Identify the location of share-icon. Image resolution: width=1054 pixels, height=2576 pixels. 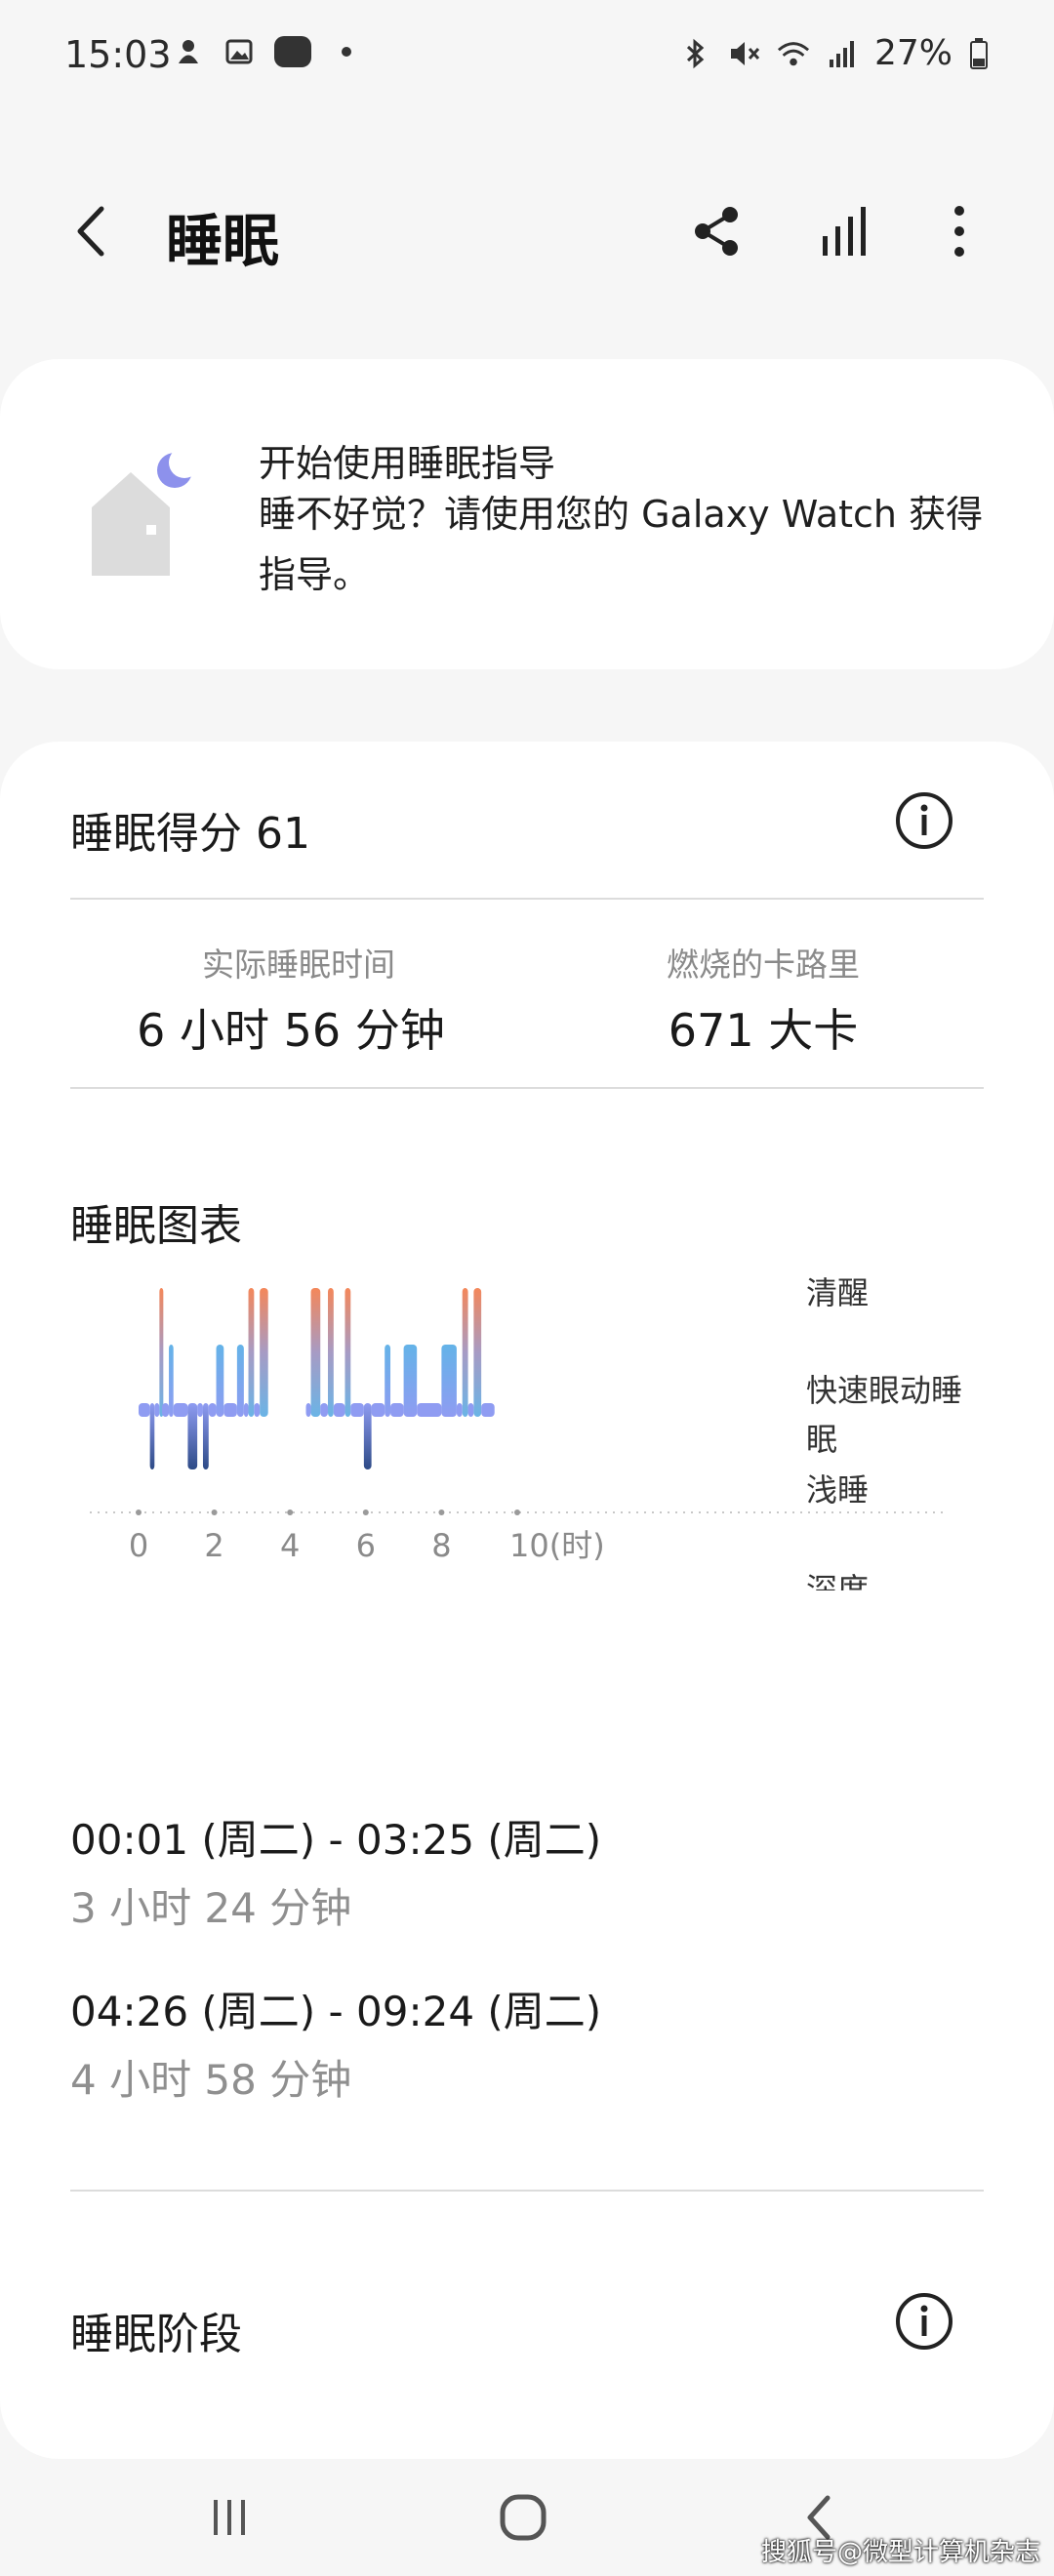
(716, 231).